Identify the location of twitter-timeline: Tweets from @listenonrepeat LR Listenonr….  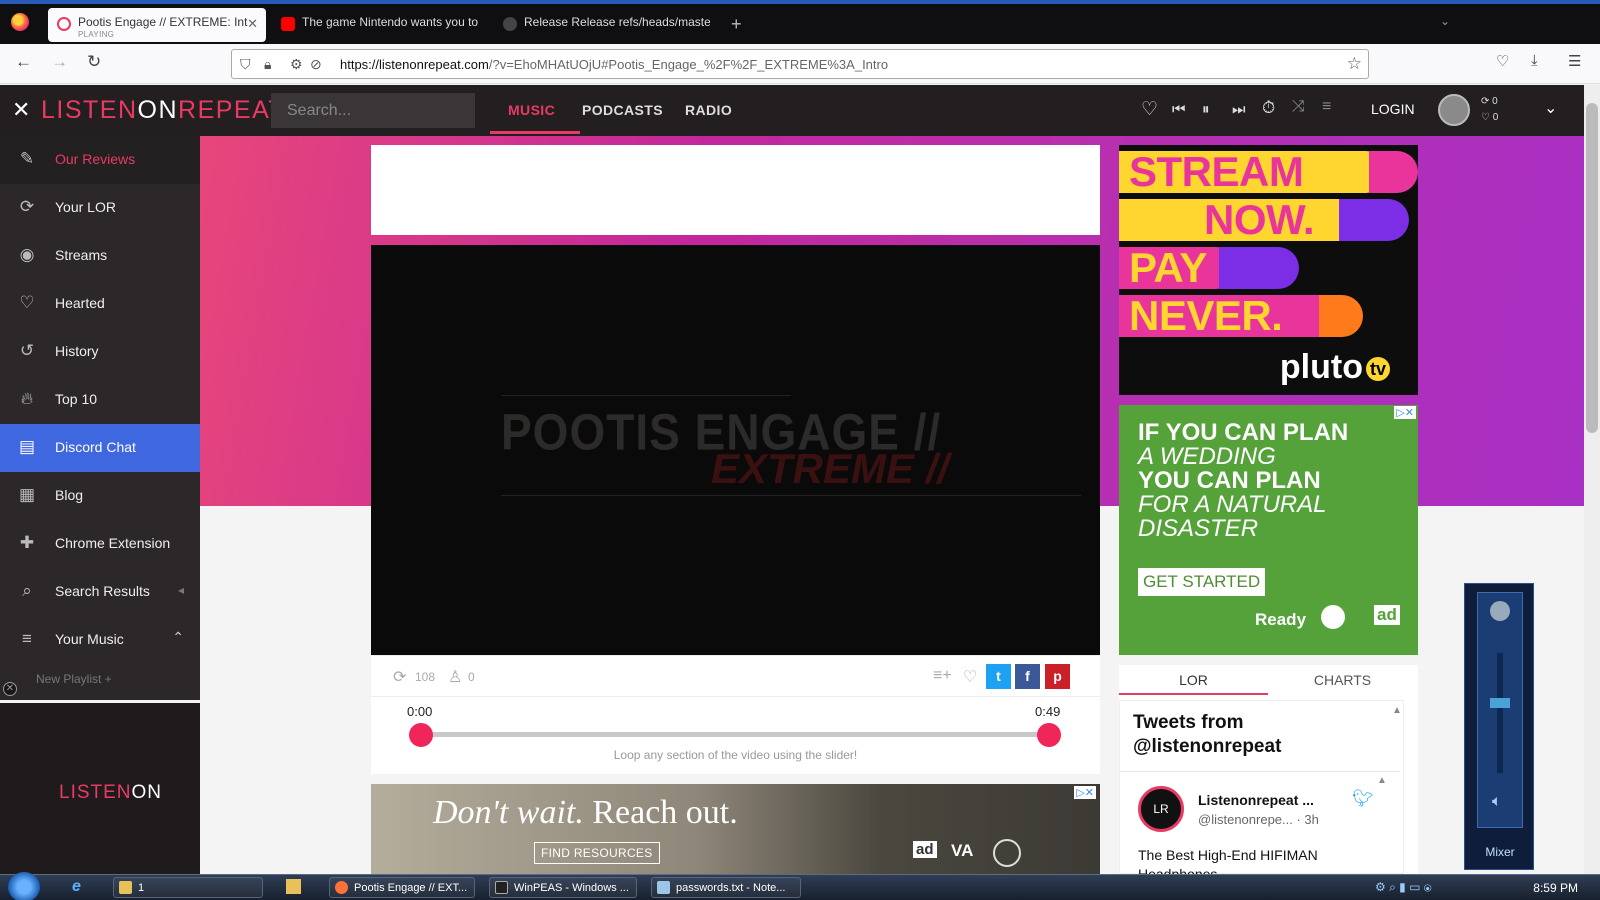
(1261, 791).